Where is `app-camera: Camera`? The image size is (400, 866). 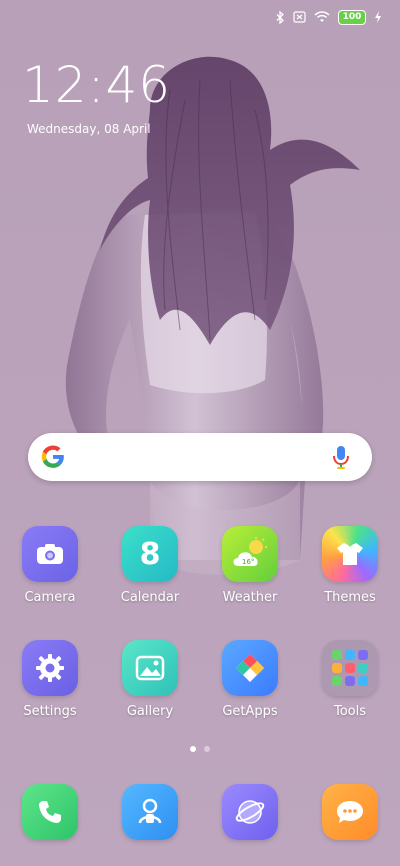 app-camera: Camera is located at coordinates (50, 565).